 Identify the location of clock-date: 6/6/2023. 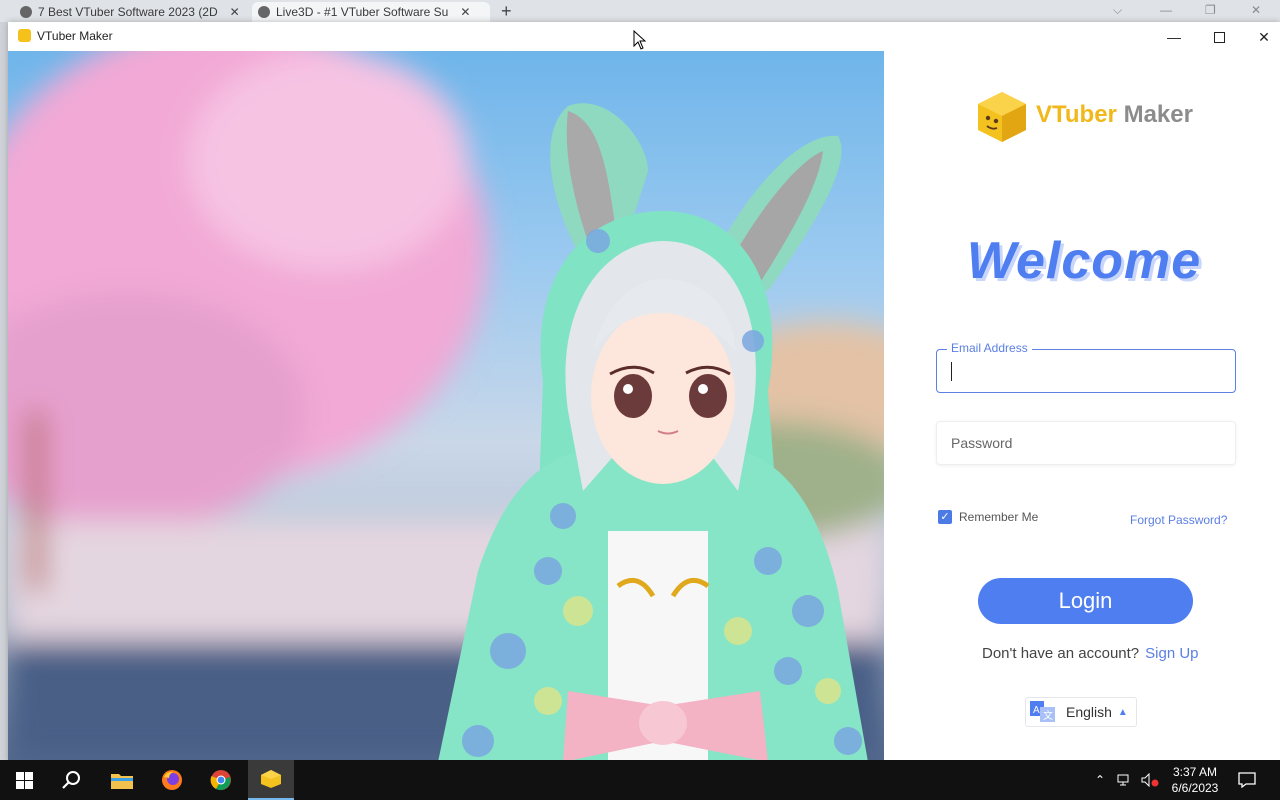
(1195, 788).